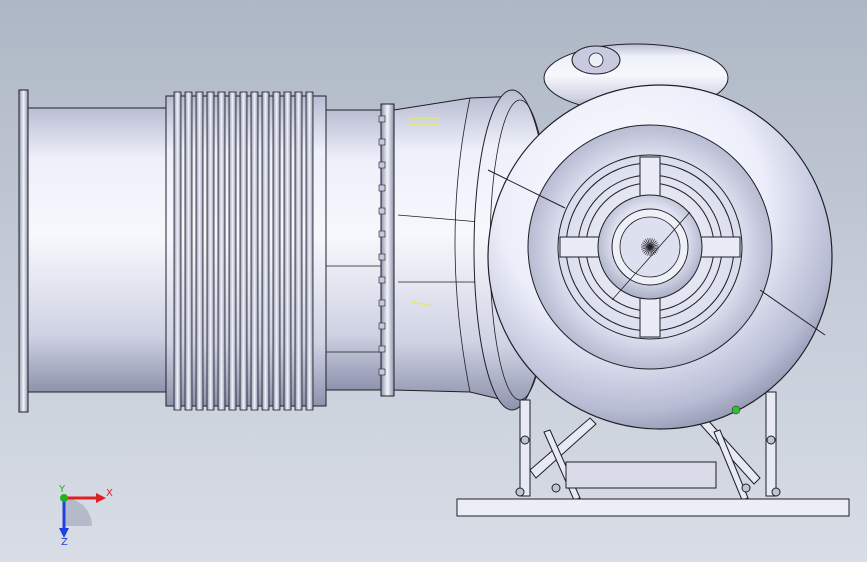 Image resolution: width=867 pixels, height=562 pixels. What do you see at coordinates (85, 516) in the screenshot?
I see `axis-triad: X Z Y` at bounding box center [85, 516].